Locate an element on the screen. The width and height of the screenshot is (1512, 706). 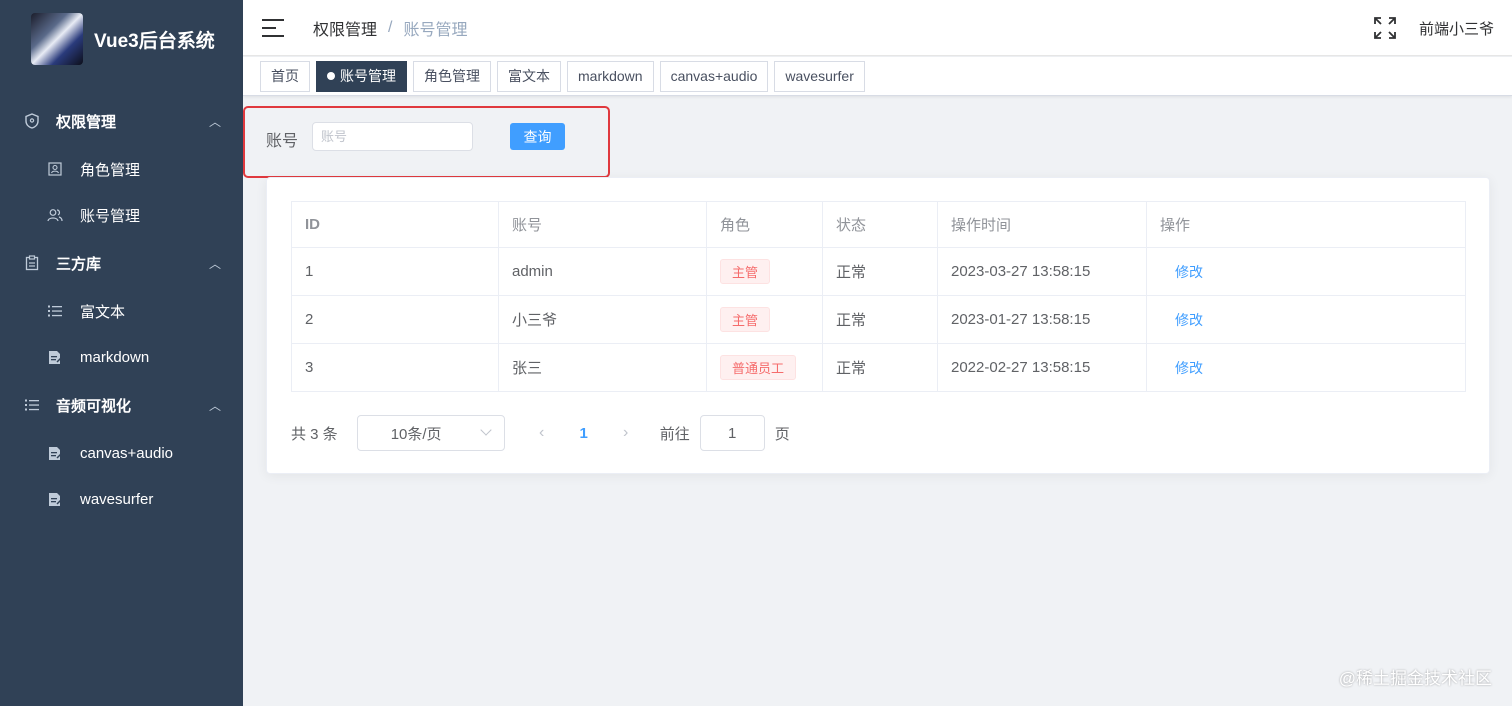
table-row: 1 admin 主管 正常 2023-03-27 13:58:15 修改 is located at coordinates (878, 271).